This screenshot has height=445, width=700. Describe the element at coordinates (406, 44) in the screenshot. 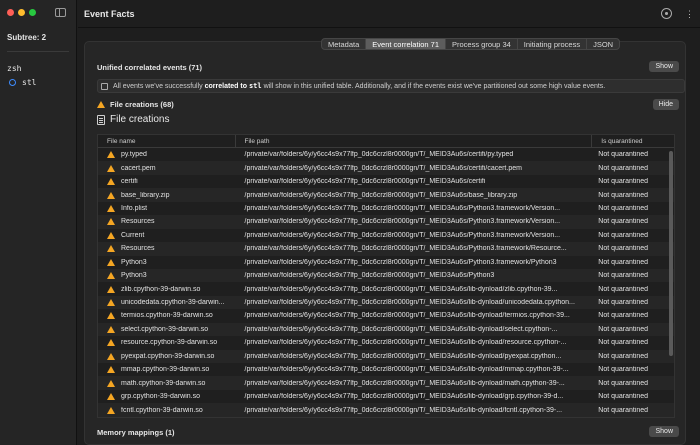

I see `tab-event-correlation: Event correlation 71` at that location.